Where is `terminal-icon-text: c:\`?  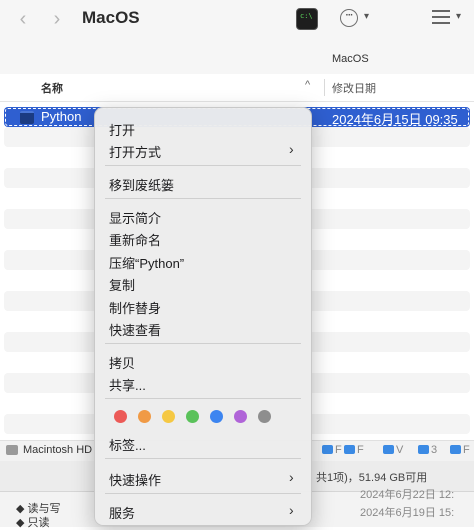
terminal-icon-text: c:\ is located at coordinates (306, 16).